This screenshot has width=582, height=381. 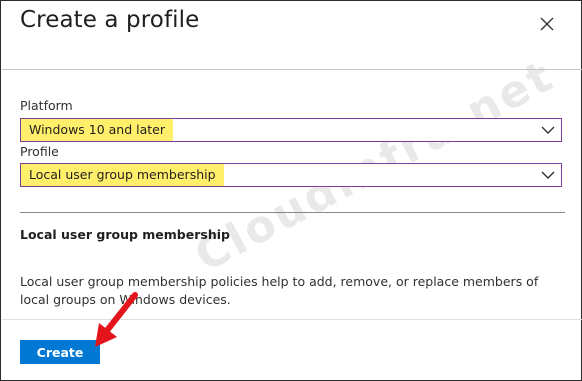 I want to click on section-divider, so click(x=292, y=212).